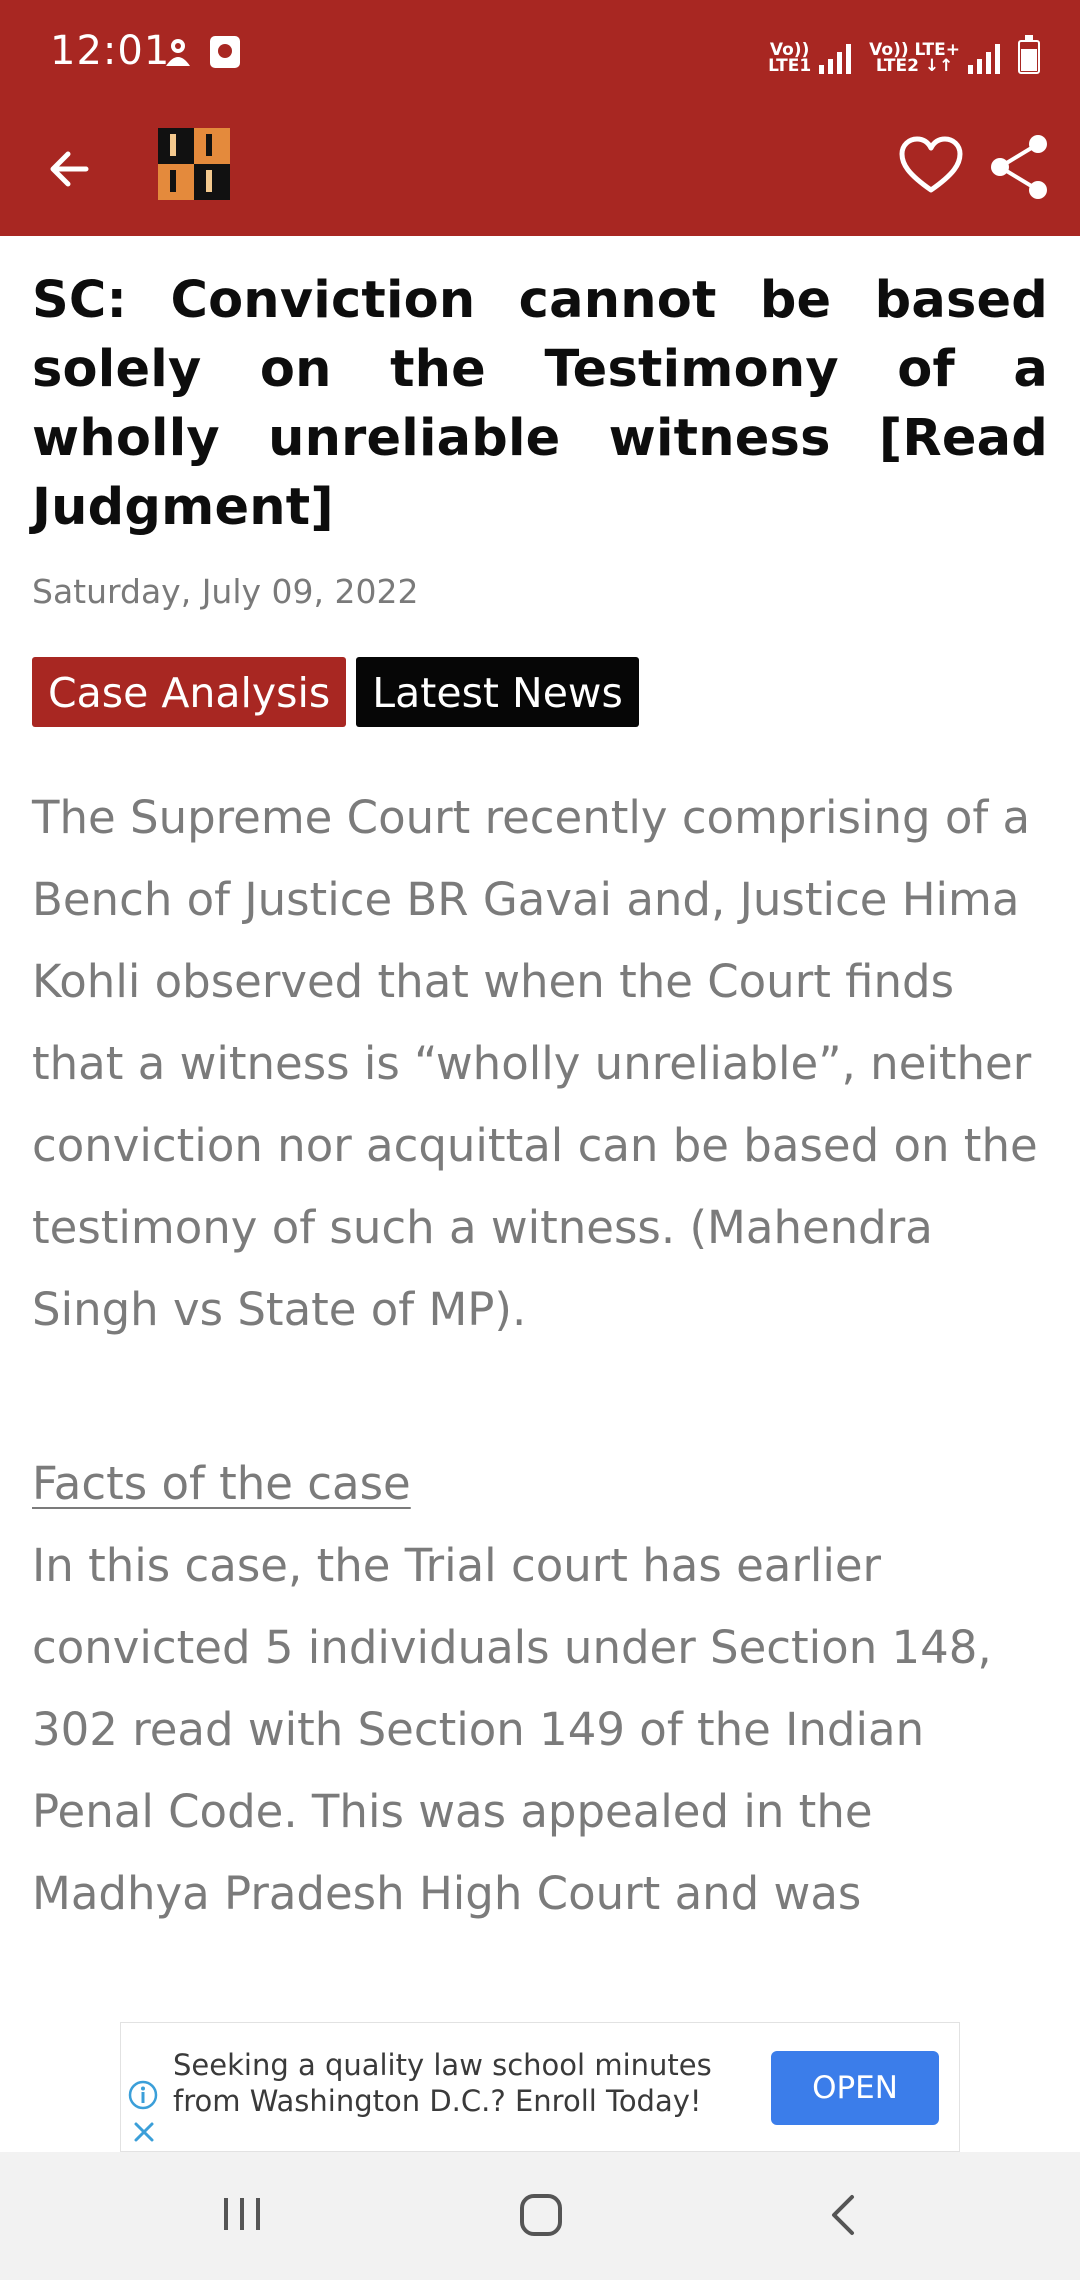 The image size is (1080, 2280). Describe the element at coordinates (914, 66) in the screenshot. I see `sim2-label-bottom: LTE2 ↓↑` at that location.